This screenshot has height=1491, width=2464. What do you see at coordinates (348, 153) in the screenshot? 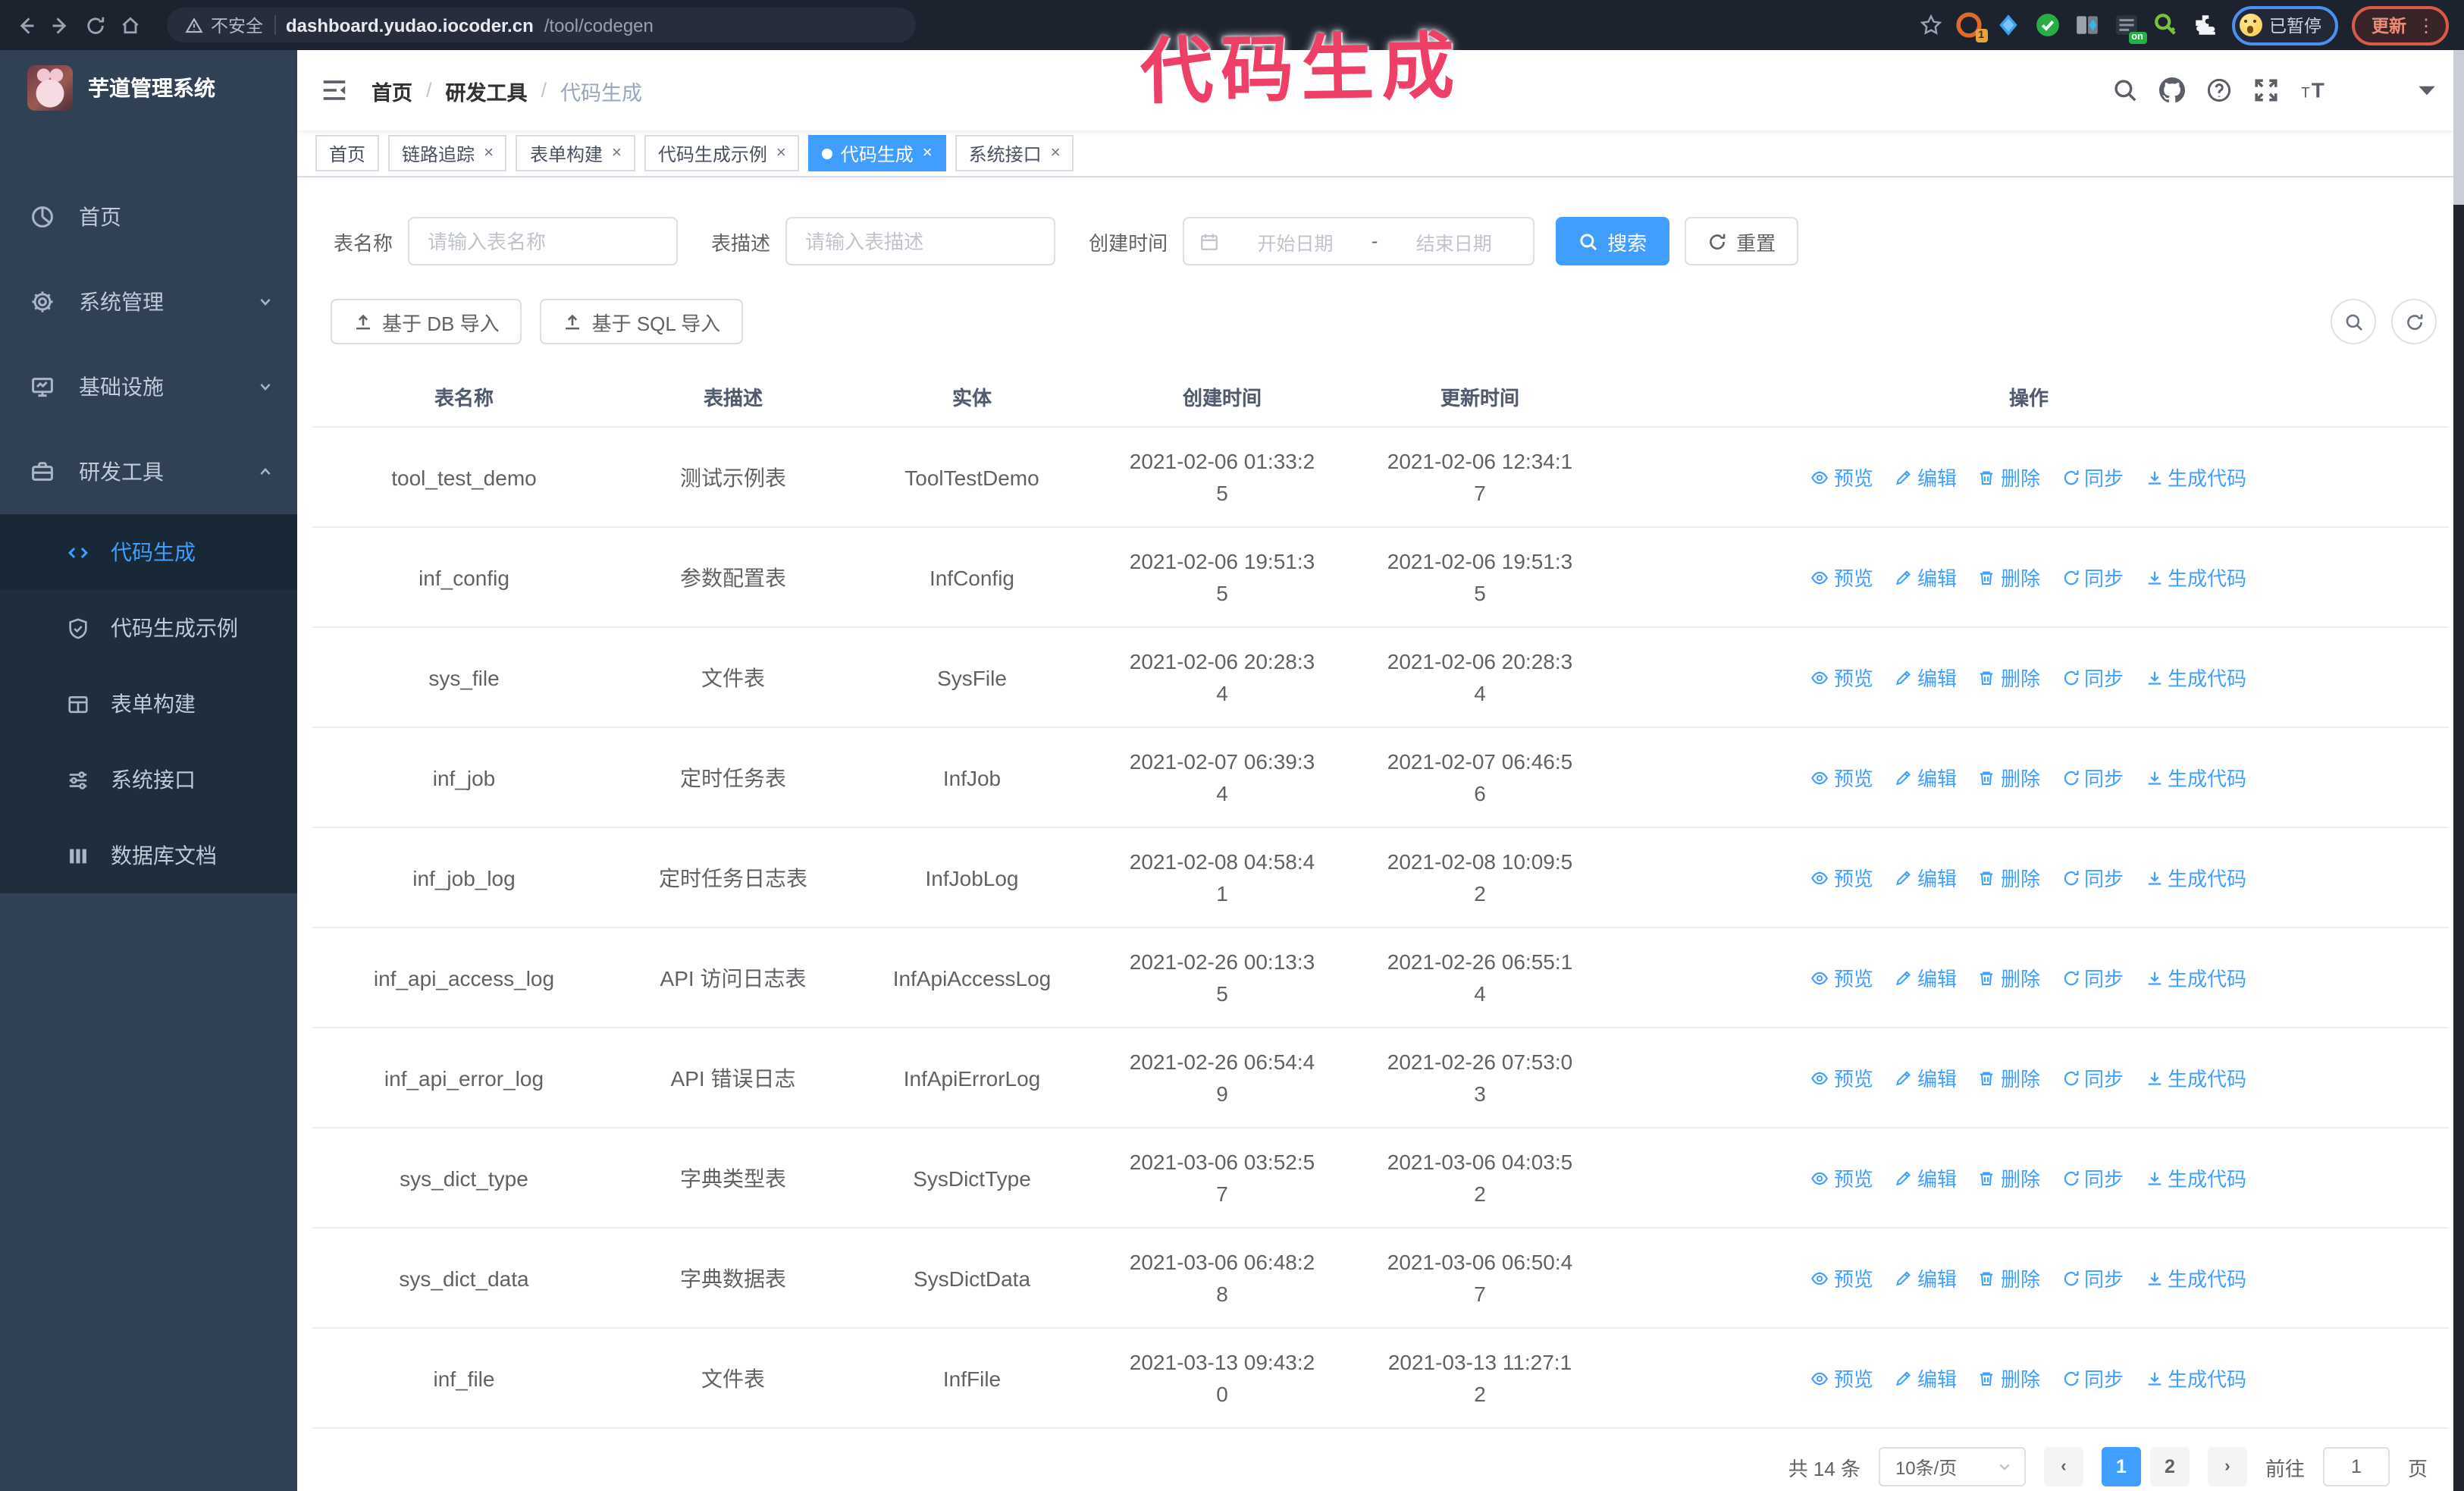
I see `tab-item: 首页` at bounding box center [348, 153].